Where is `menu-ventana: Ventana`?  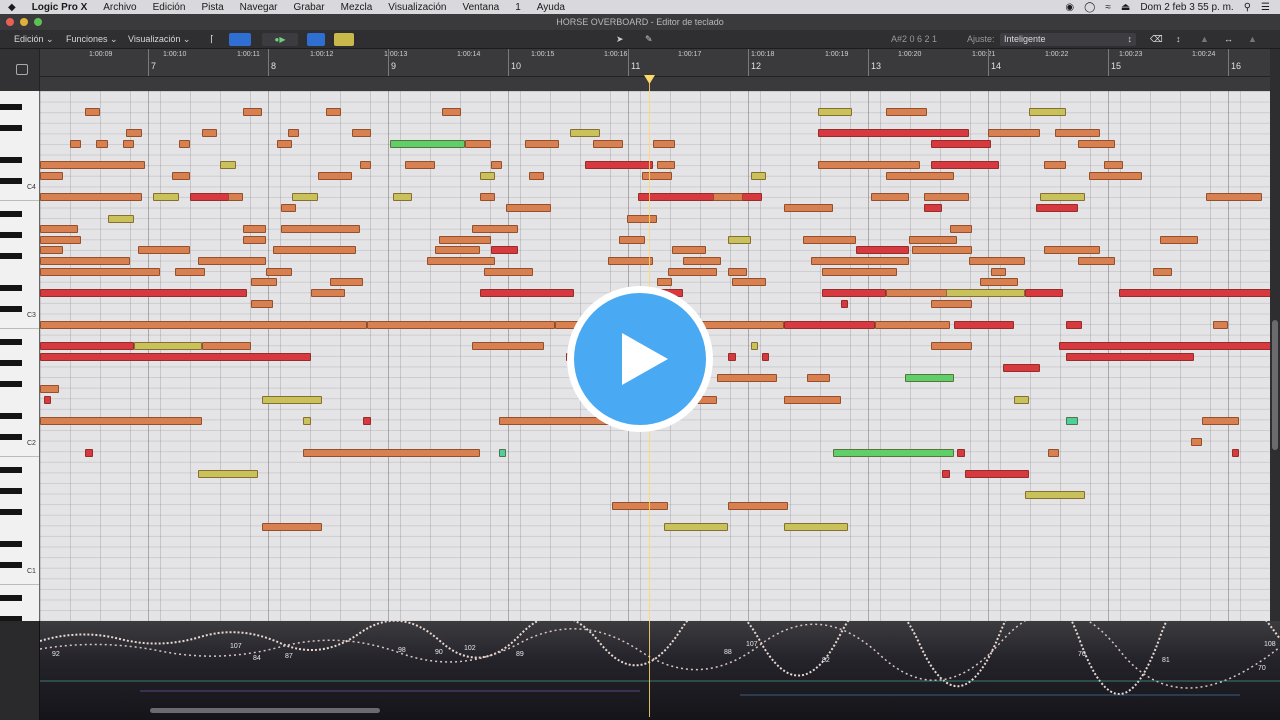 menu-ventana: Ventana is located at coordinates (480, 7).